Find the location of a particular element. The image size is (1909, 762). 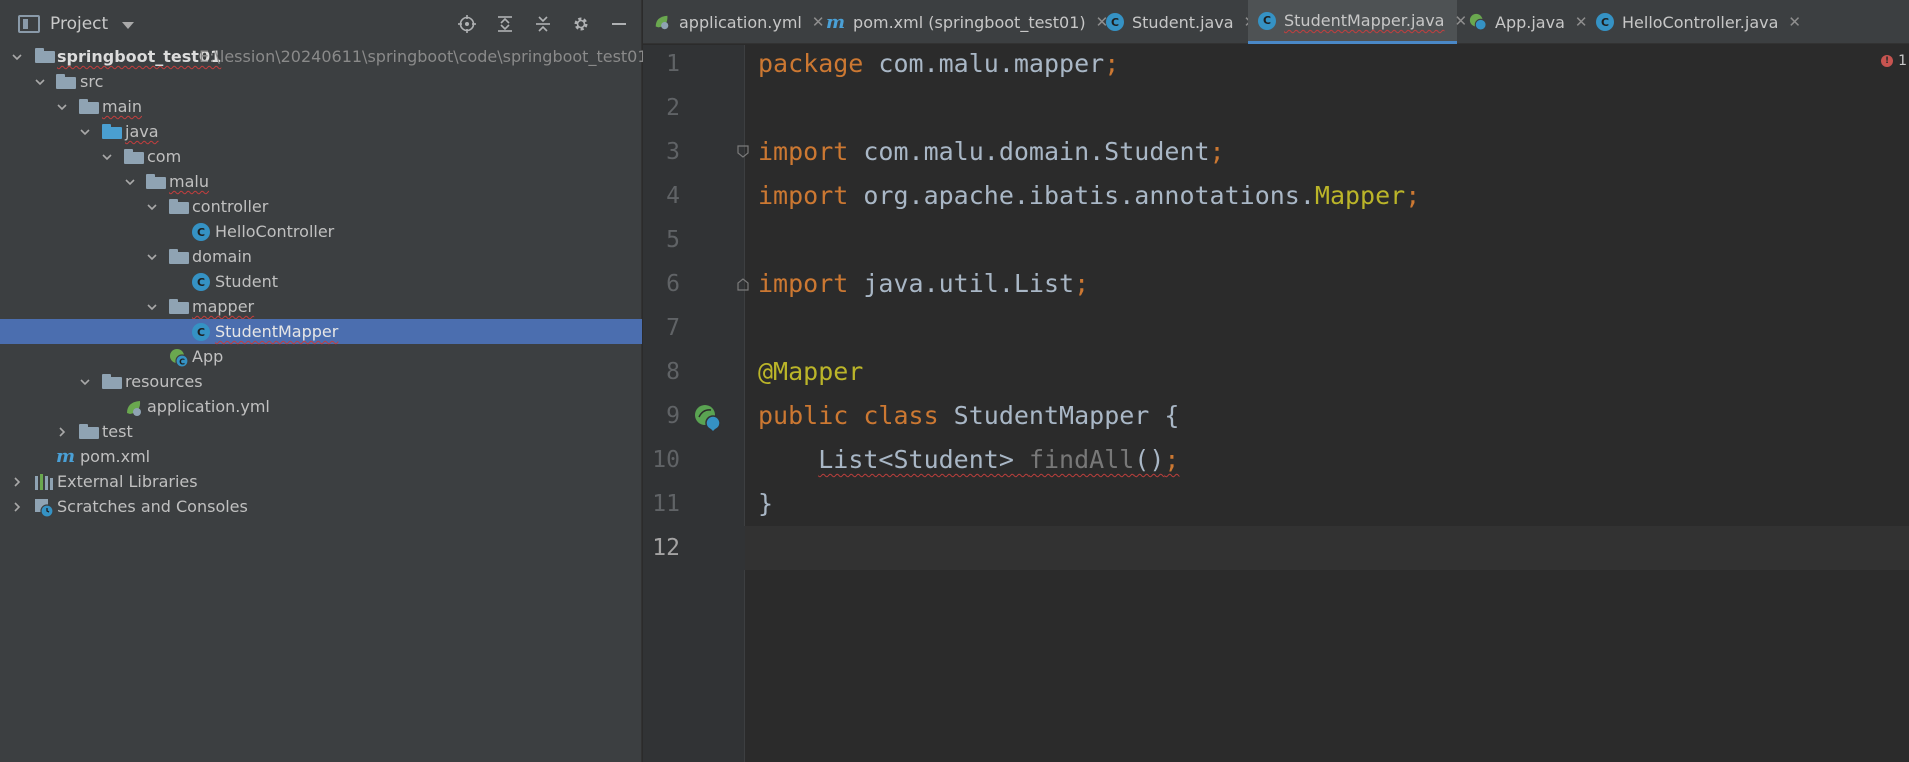

tree-item-label: controller is located at coordinates (230, 206).